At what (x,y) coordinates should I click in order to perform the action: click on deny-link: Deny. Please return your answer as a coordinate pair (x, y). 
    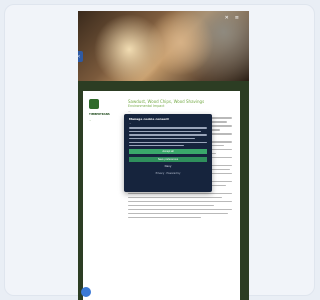
    Looking at the image, I should click on (168, 166).